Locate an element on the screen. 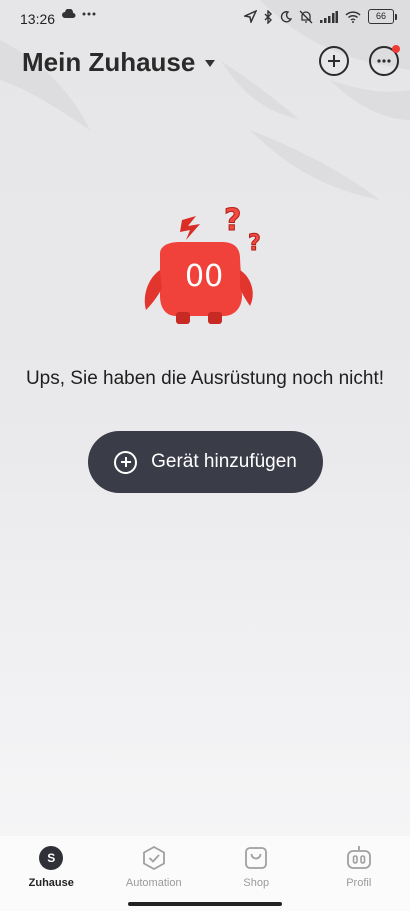 The image size is (410, 911). home-selector: Mein Zuhause is located at coordinates (119, 62).